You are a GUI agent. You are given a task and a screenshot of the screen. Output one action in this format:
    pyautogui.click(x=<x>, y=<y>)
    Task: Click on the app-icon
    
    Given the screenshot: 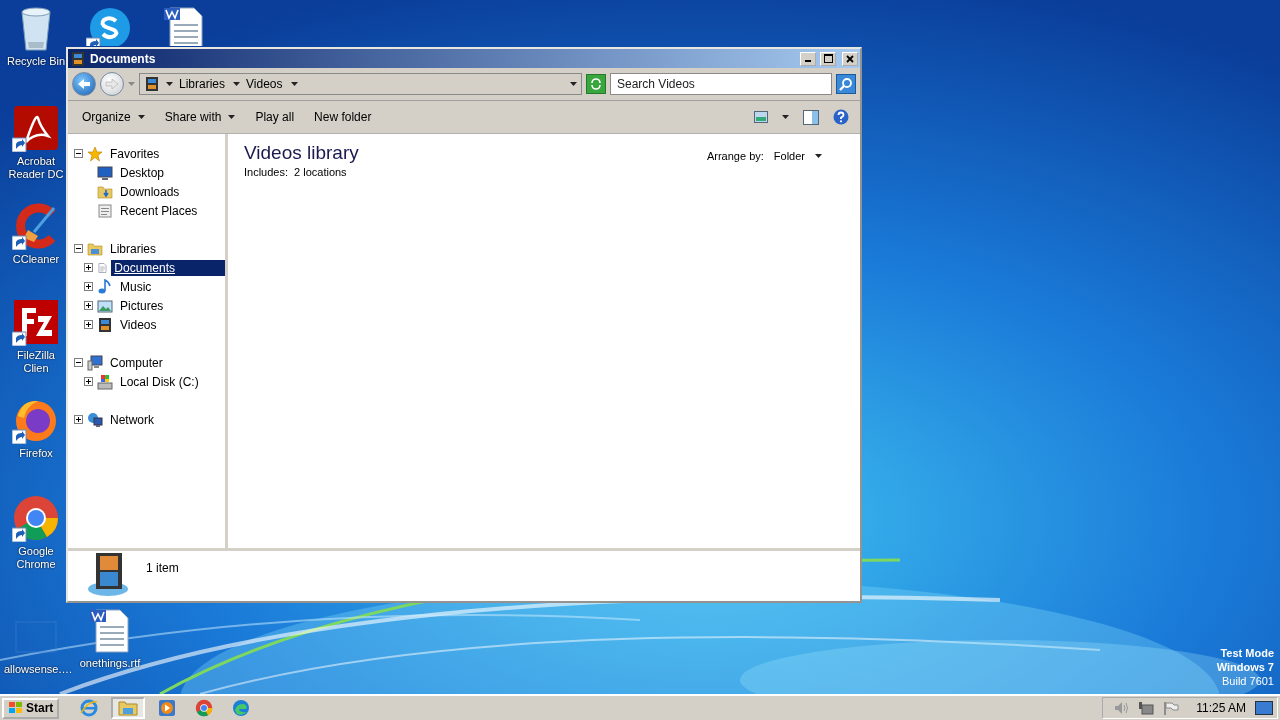 What is the action you would take?
    pyautogui.click(x=36, y=322)
    